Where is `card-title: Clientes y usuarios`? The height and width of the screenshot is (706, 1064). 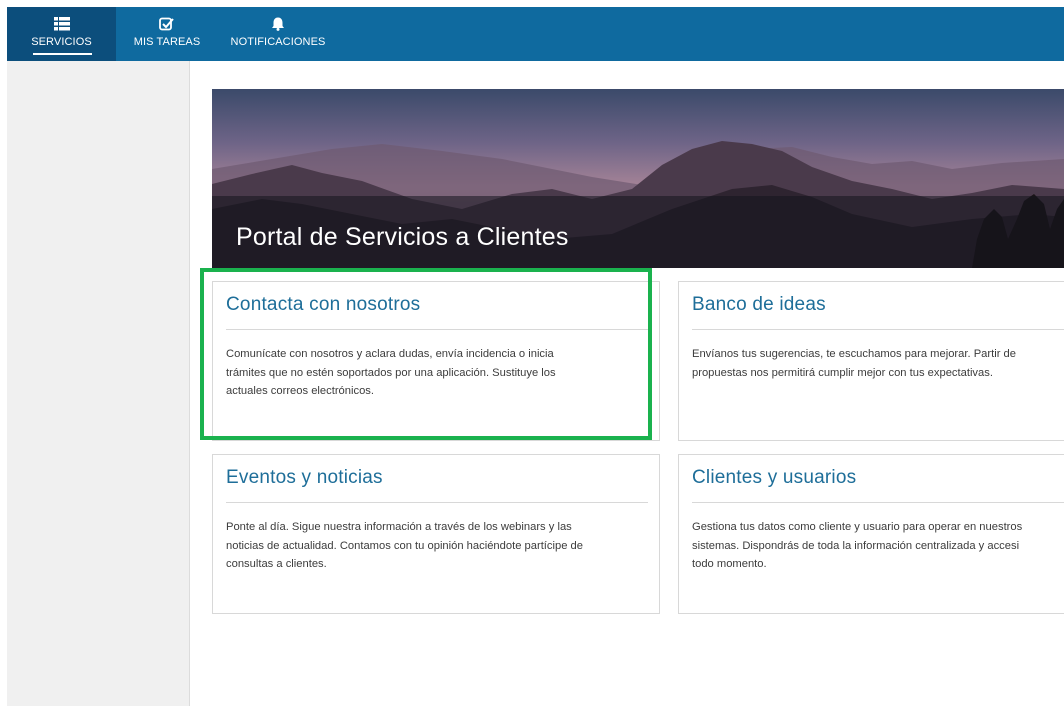 card-title: Clientes y usuarios is located at coordinates (774, 477).